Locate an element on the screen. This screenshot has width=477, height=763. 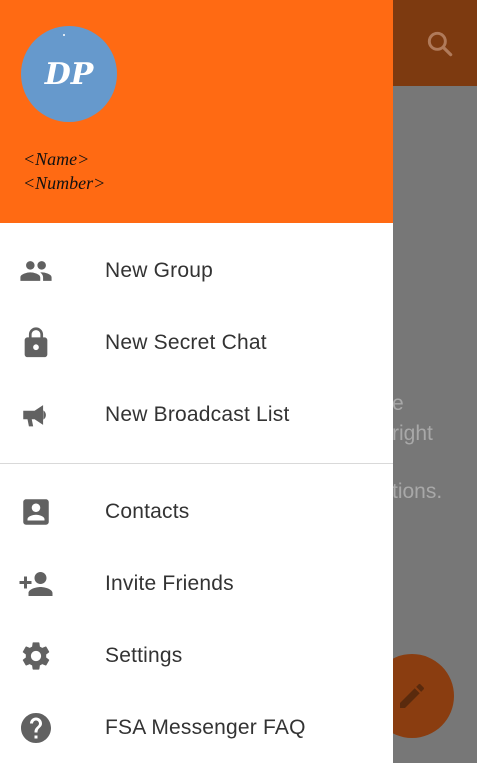
pencil-icon is located at coordinates (412, 695).